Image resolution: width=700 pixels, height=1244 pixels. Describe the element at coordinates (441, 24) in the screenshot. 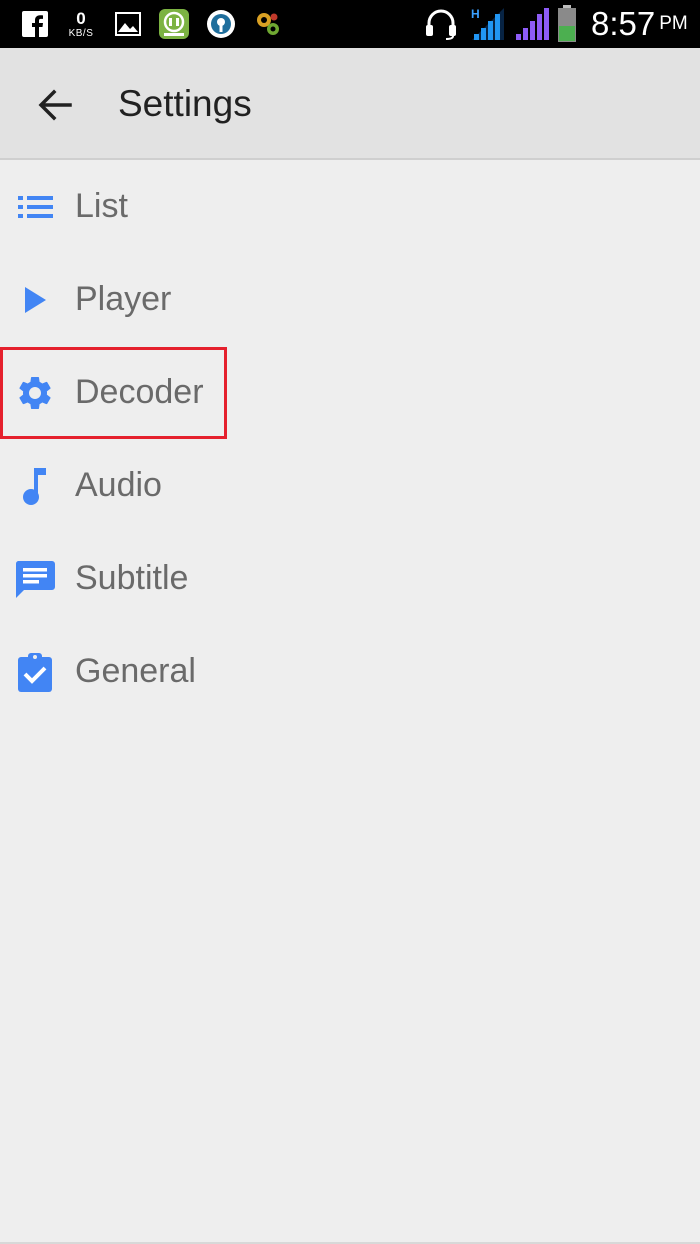

I see `headset-icon` at that location.